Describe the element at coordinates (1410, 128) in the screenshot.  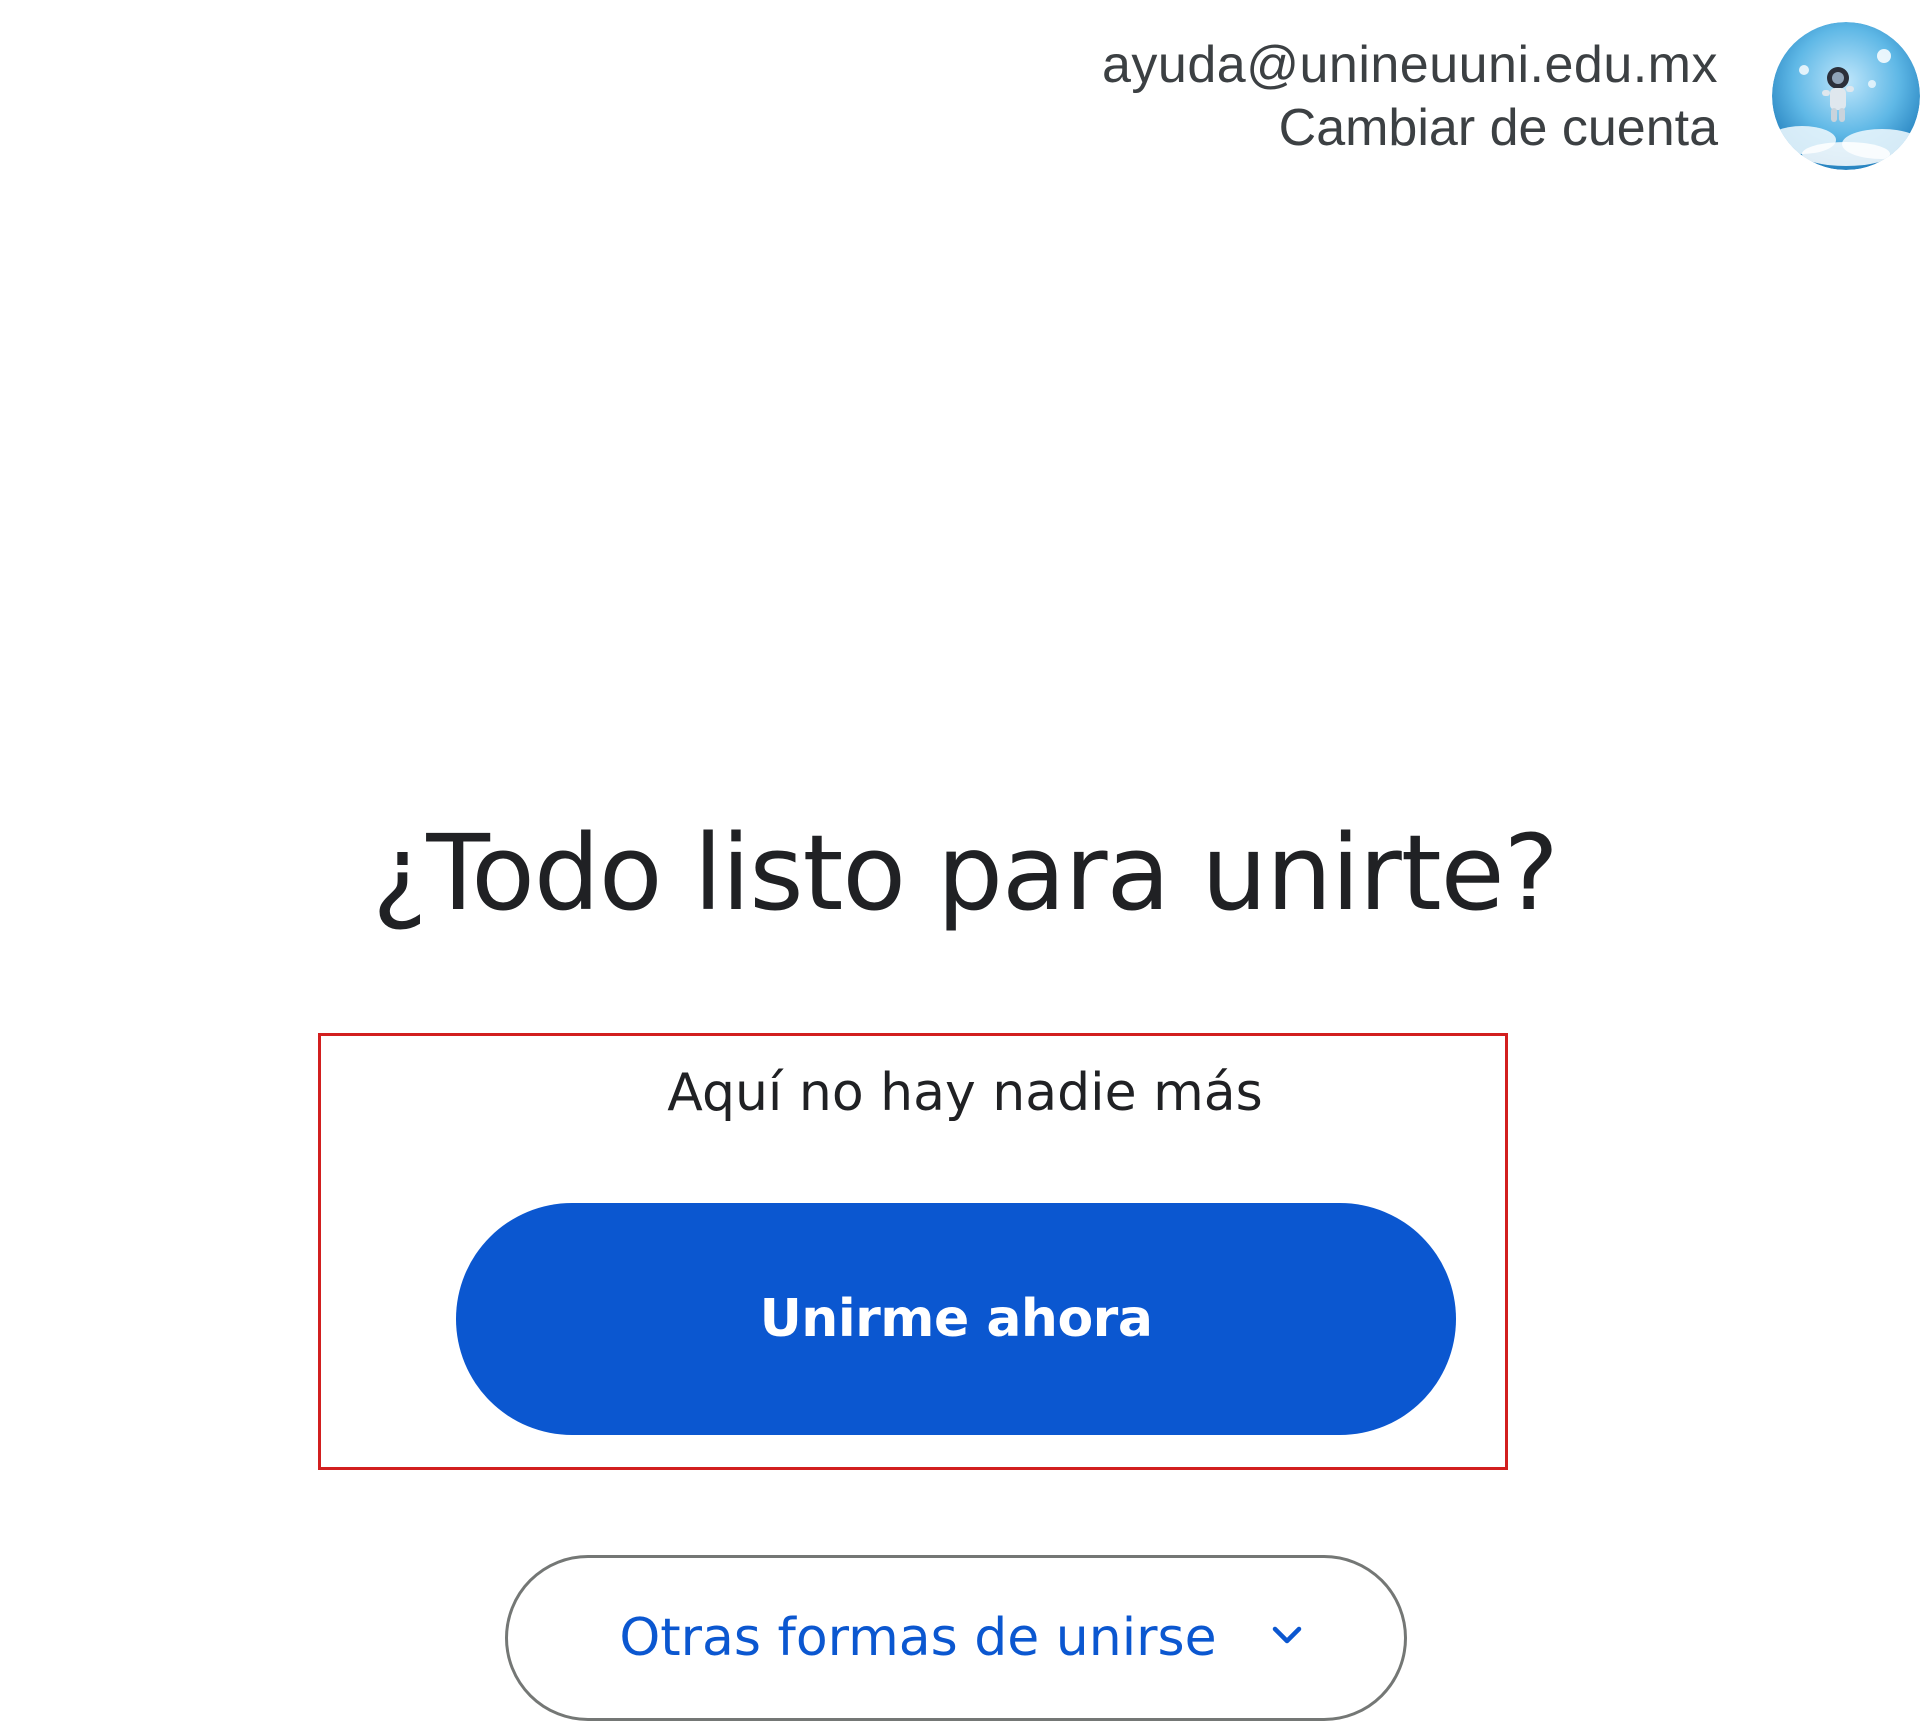
I see `switch-account-link: Cambiar de cuenta` at that location.